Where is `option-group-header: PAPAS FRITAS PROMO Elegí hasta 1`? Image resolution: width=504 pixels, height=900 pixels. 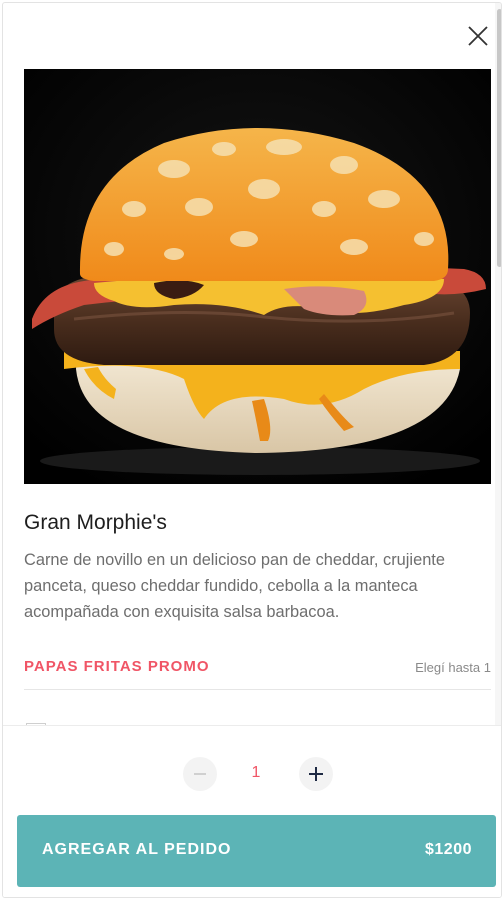 option-group-header: PAPAS FRITAS PROMO Elegí hasta 1 is located at coordinates (257, 670).